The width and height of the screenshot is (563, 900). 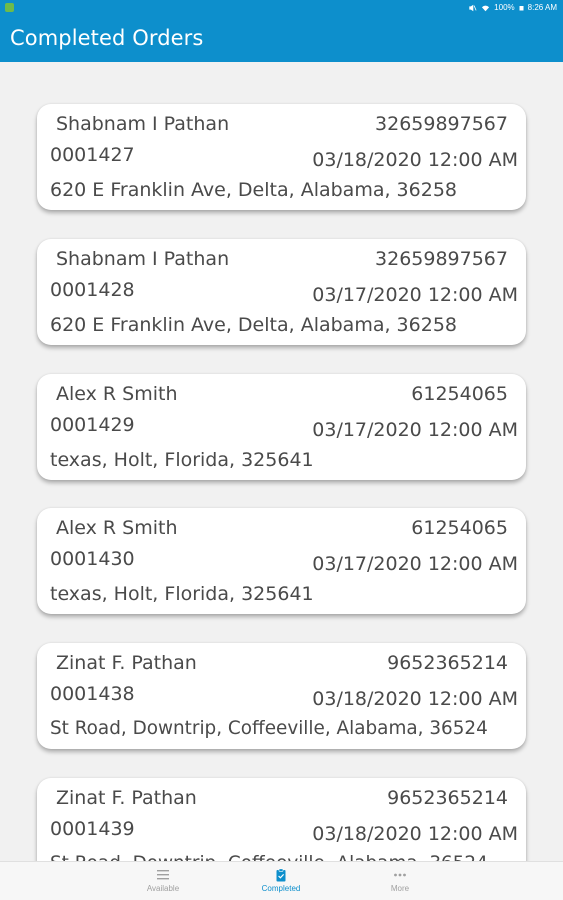 I want to click on status-bar-right: 100% 8:26 AM, so click(x=512, y=7).